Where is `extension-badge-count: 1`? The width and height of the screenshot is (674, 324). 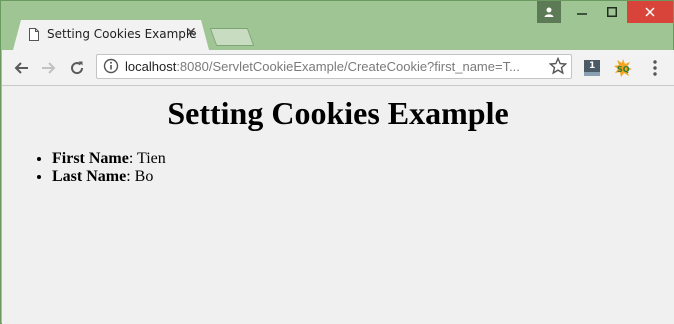 extension-badge-count: 1 is located at coordinates (592, 66).